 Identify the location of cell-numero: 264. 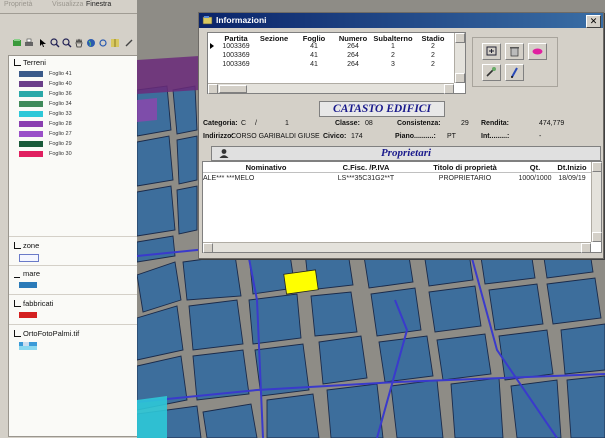
(353, 46).